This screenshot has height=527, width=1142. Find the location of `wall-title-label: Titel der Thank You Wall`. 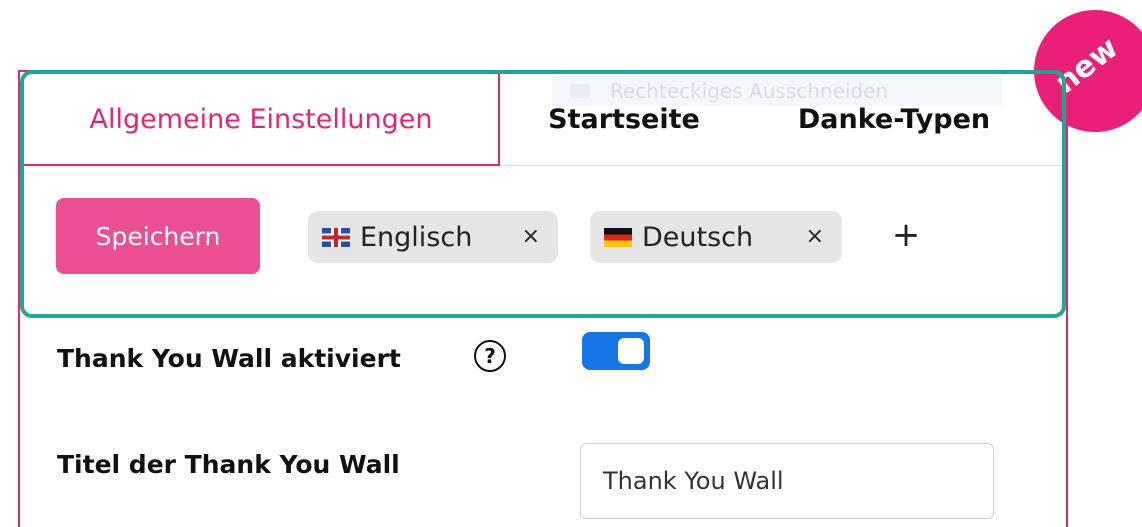

wall-title-label: Titel der Thank You Wall is located at coordinates (228, 464).